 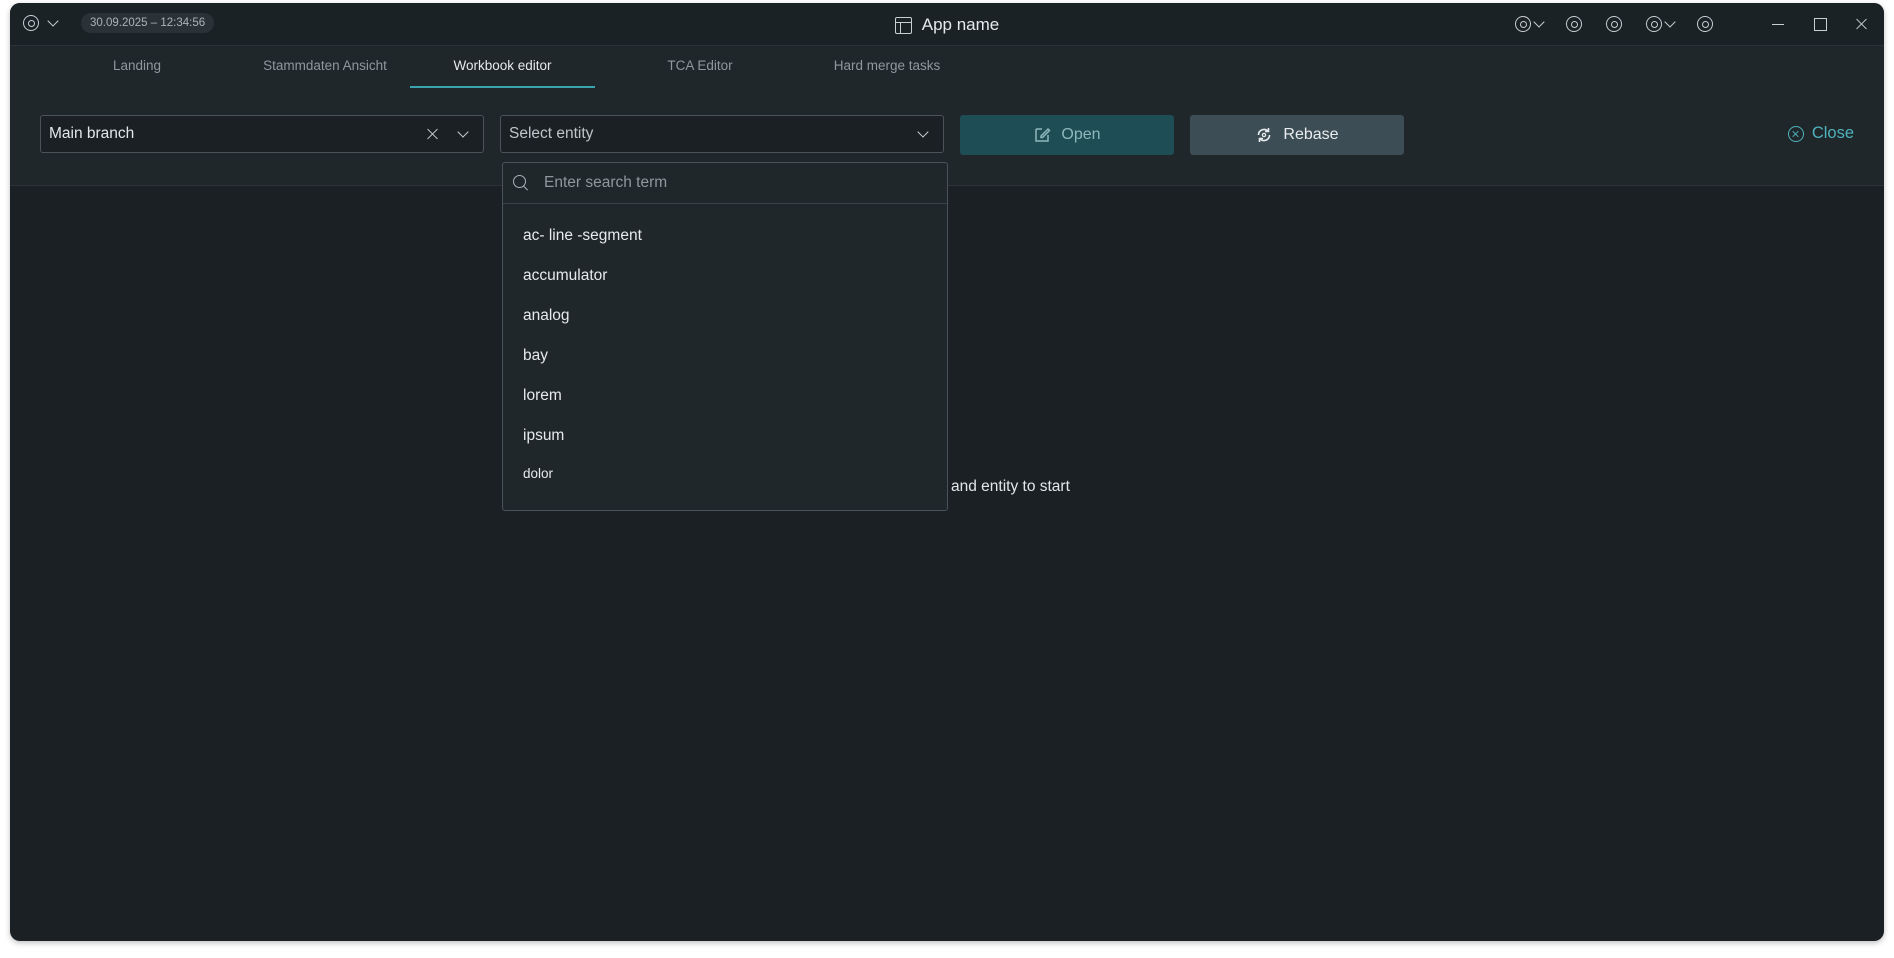 I want to click on search-icon, so click(x=521, y=183).